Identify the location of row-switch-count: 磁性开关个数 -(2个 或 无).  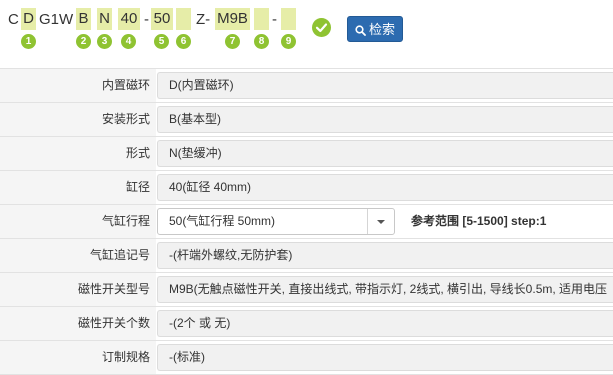
(306, 324).